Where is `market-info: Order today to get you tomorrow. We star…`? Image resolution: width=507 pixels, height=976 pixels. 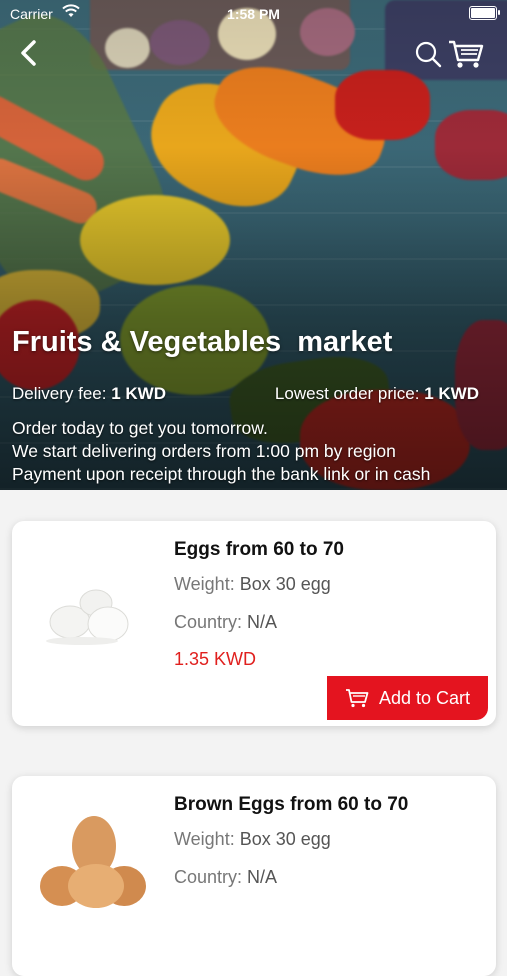 market-info: Order today to get you tomorrow. We star… is located at coordinates (221, 451).